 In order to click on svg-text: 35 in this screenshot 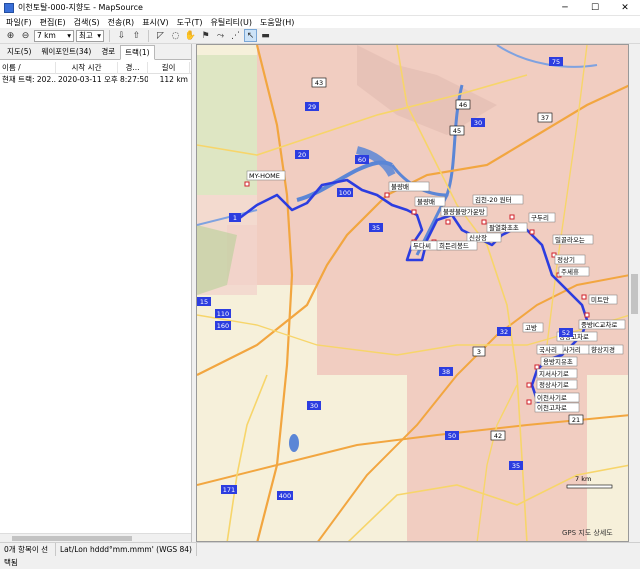, I will do `click(516, 466)`.